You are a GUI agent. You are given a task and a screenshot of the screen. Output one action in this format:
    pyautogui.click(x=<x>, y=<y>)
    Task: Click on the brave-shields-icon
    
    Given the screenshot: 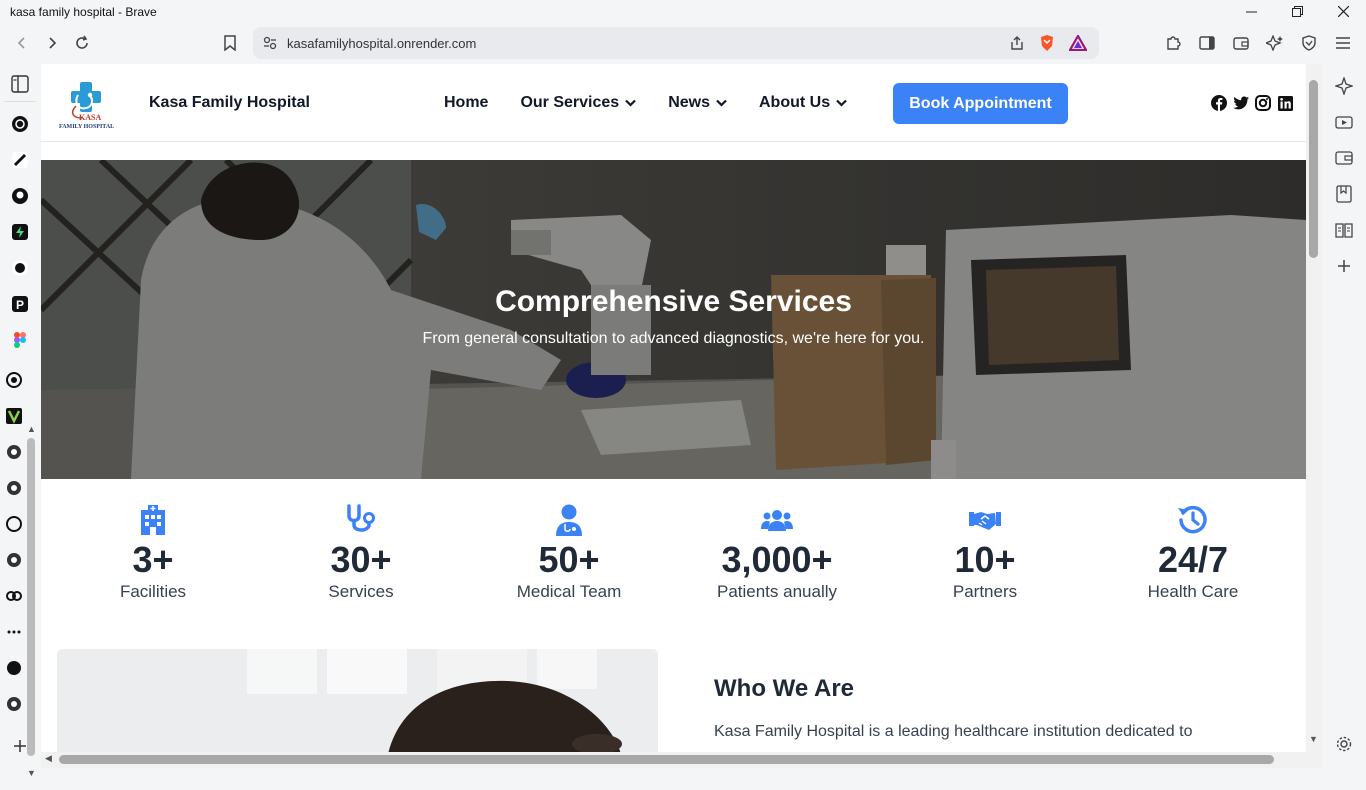 What is the action you would take?
    pyautogui.click(x=1047, y=43)
    